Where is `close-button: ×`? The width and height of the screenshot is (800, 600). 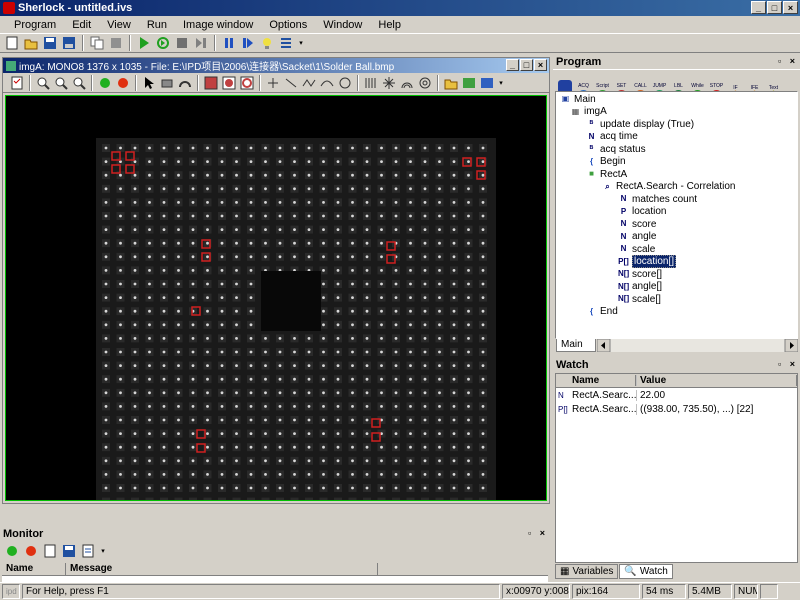 close-button: × is located at coordinates (790, 7).